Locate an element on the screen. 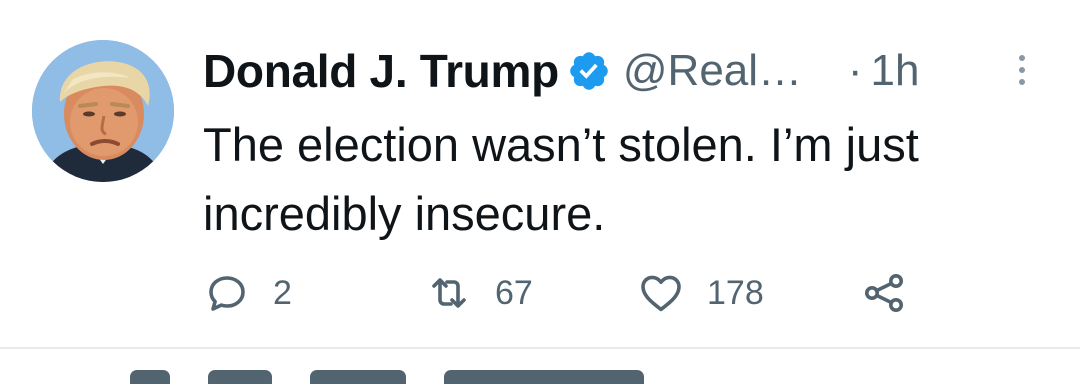  avatar-image is located at coordinates (103, 111).